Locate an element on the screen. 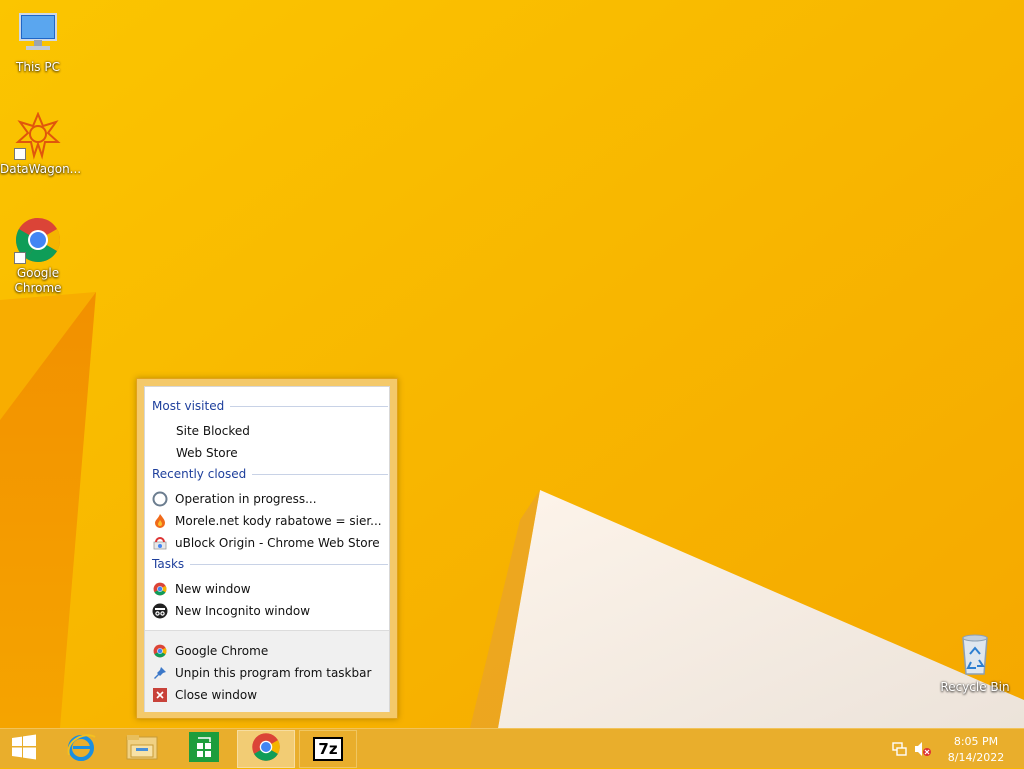  section-tasks: Tasks is located at coordinates (270, 564).